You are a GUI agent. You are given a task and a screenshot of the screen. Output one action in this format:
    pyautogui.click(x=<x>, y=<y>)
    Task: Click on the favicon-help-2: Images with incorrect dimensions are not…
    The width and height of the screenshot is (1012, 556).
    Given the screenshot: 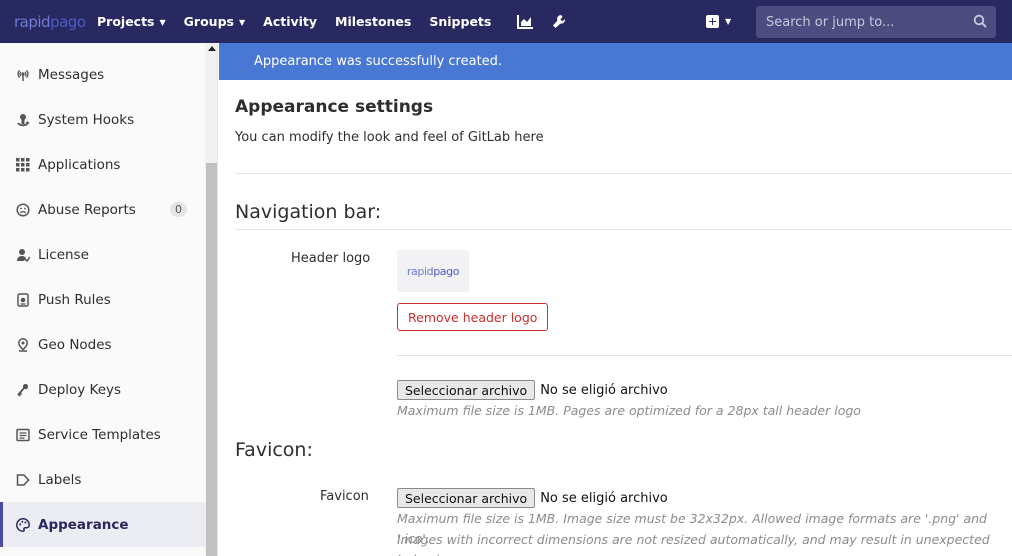 What is the action you would take?
    pyautogui.click(x=693, y=544)
    